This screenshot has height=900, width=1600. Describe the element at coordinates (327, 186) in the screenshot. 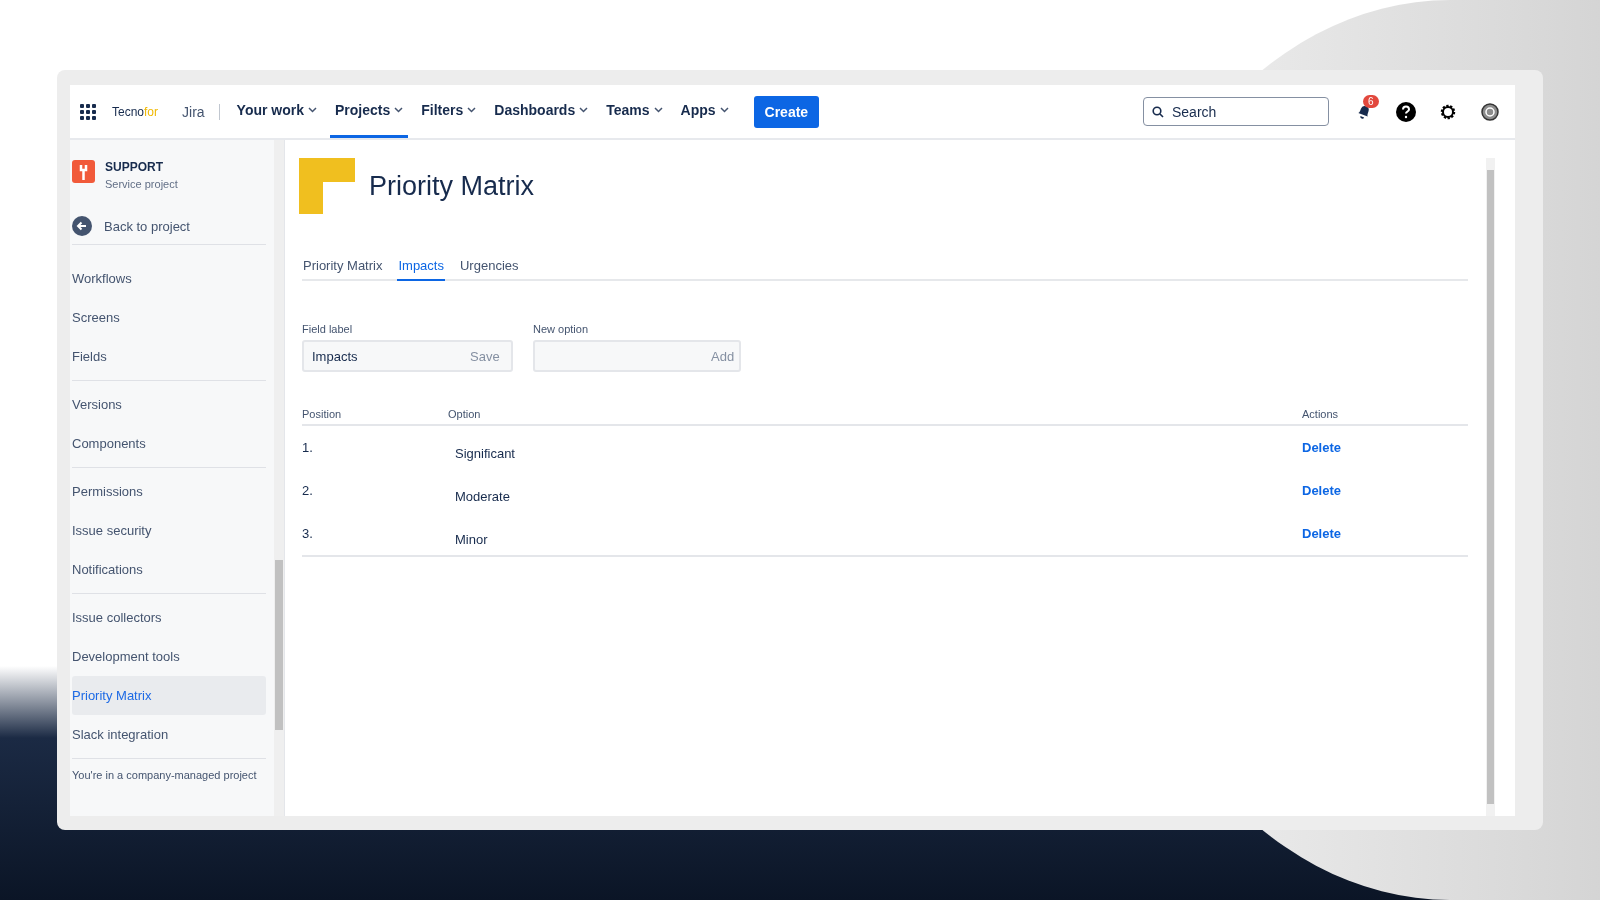

I see `page-logo` at that location.